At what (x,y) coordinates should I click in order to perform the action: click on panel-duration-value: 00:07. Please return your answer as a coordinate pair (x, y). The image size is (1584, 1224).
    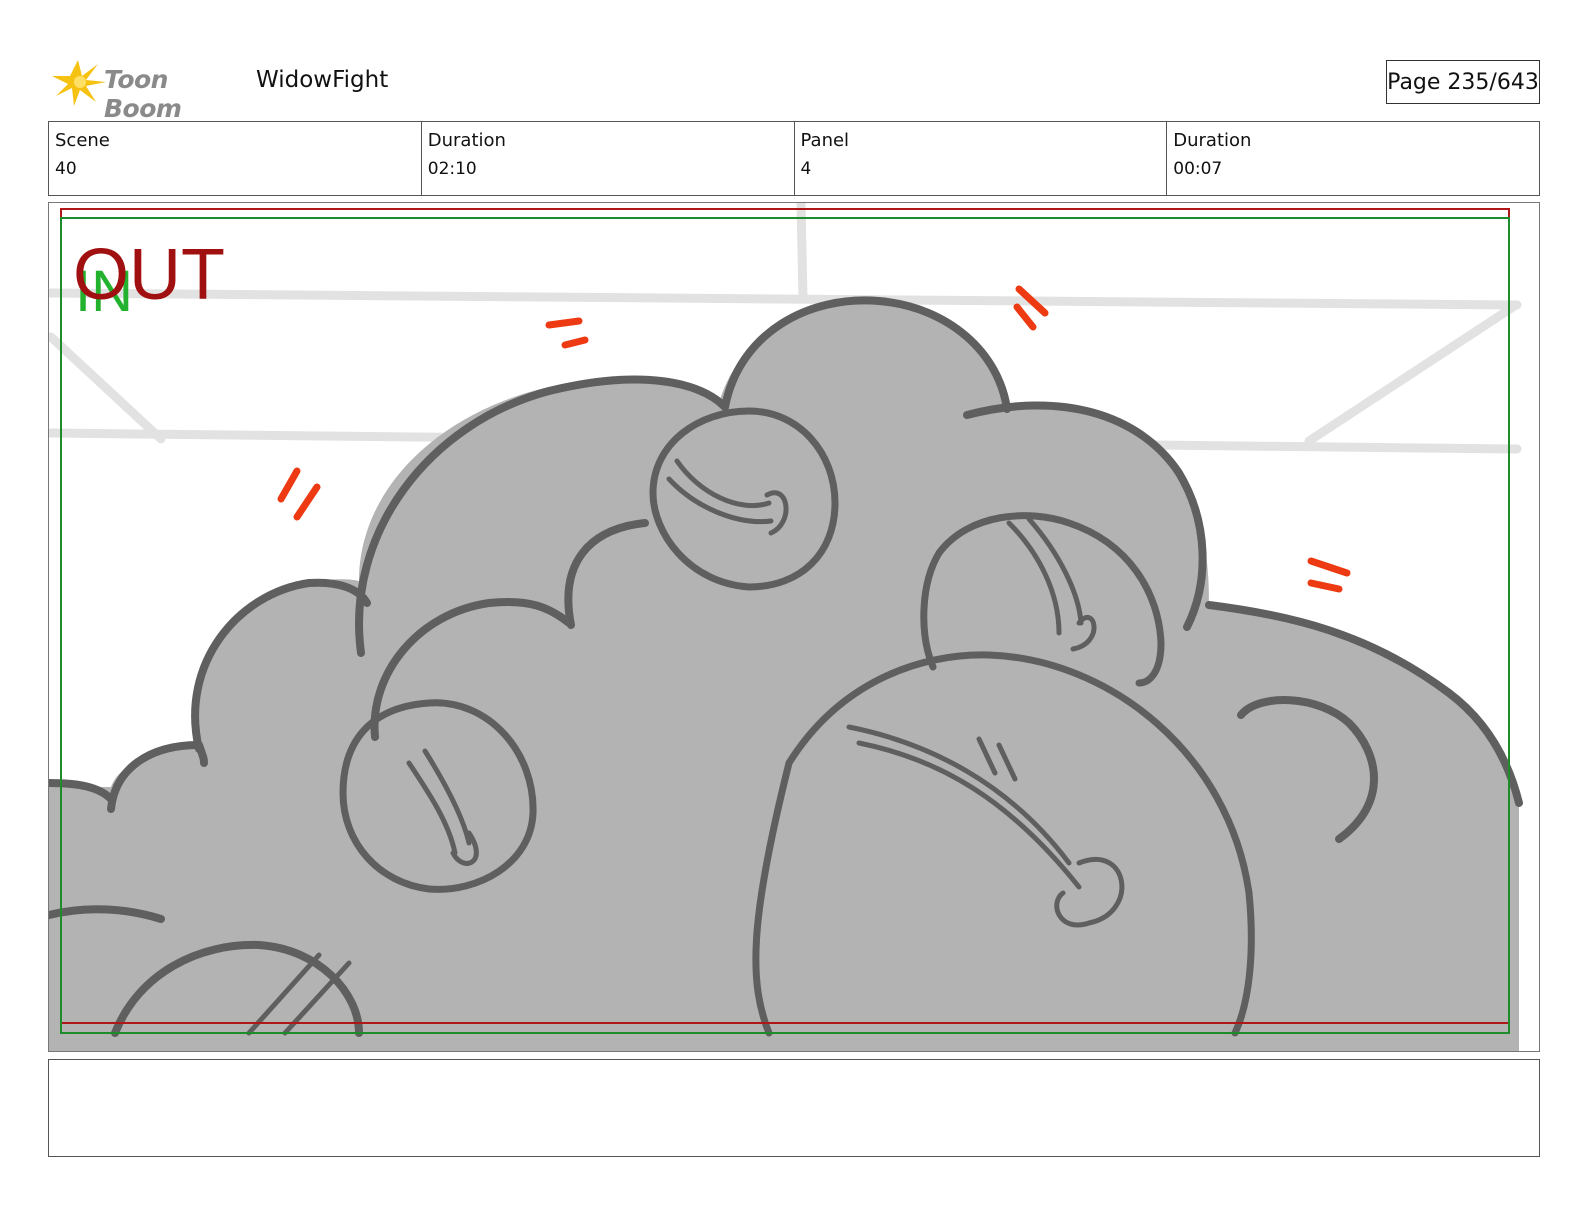
    Looking at the image, I should click on (1198, 169).